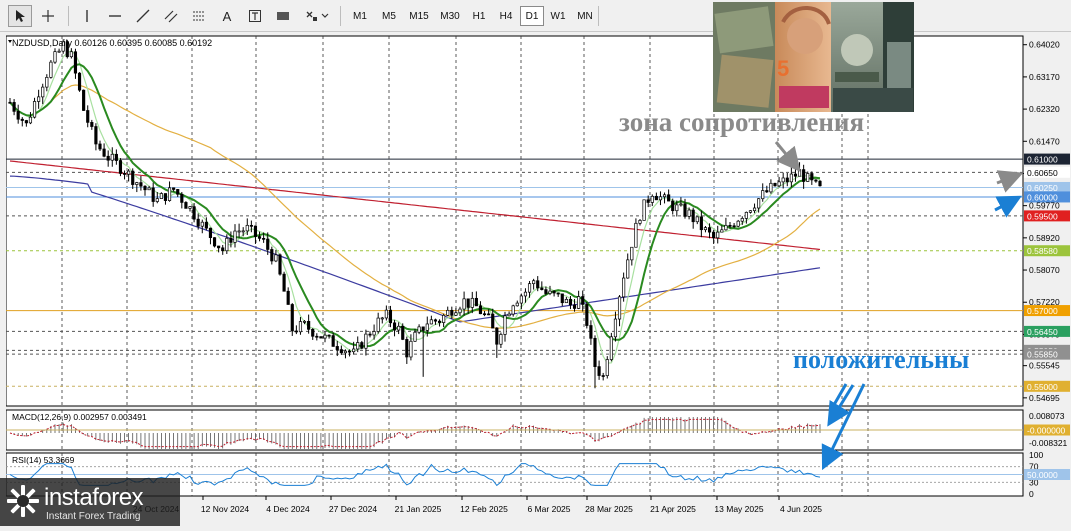 Image resolution: width=1071 pixels, height=531 pixels. What do you see at coordinates (93, 516) in the screenshot?
I see `logo-subtext: Instant Forex Trading` at bounding box center [93, 516].